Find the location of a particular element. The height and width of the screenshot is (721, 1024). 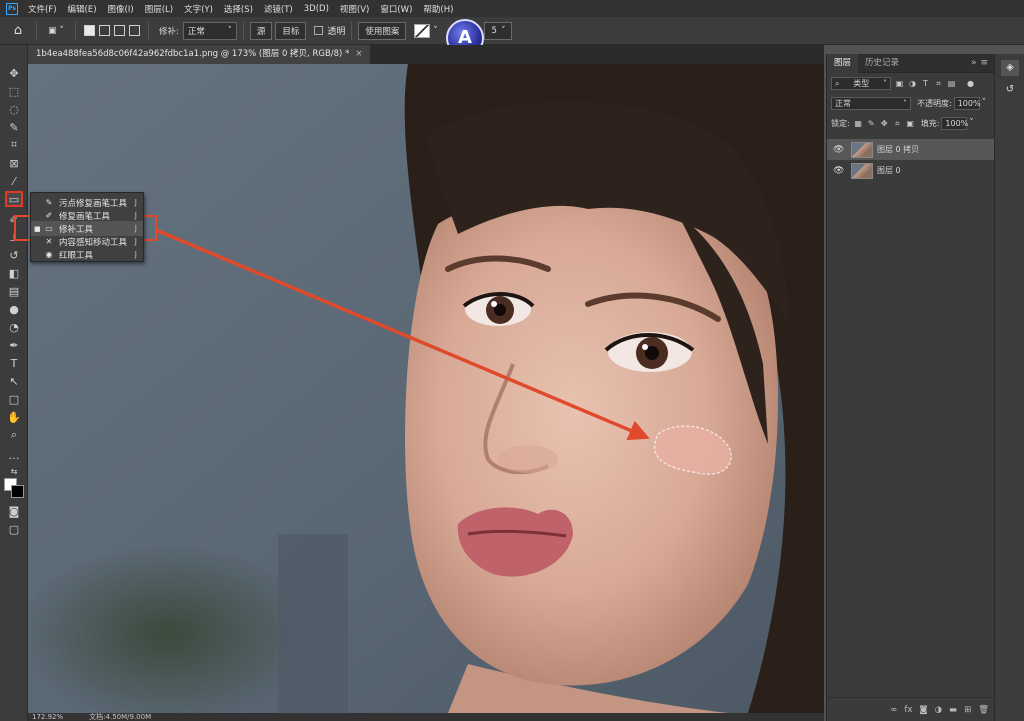

filter-toggle-icon: ● is located at coordinates (970, 83).